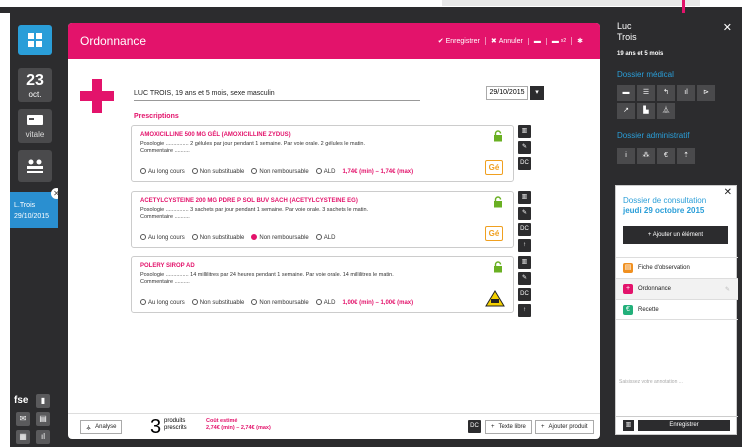 Image resolution: width=742 pixels, height=447 pixels. What do you see at coordinates (665, 200) in the screenshot?
I see `consultation-heading: Dossier de consultation` at bounding box center [665, 200].